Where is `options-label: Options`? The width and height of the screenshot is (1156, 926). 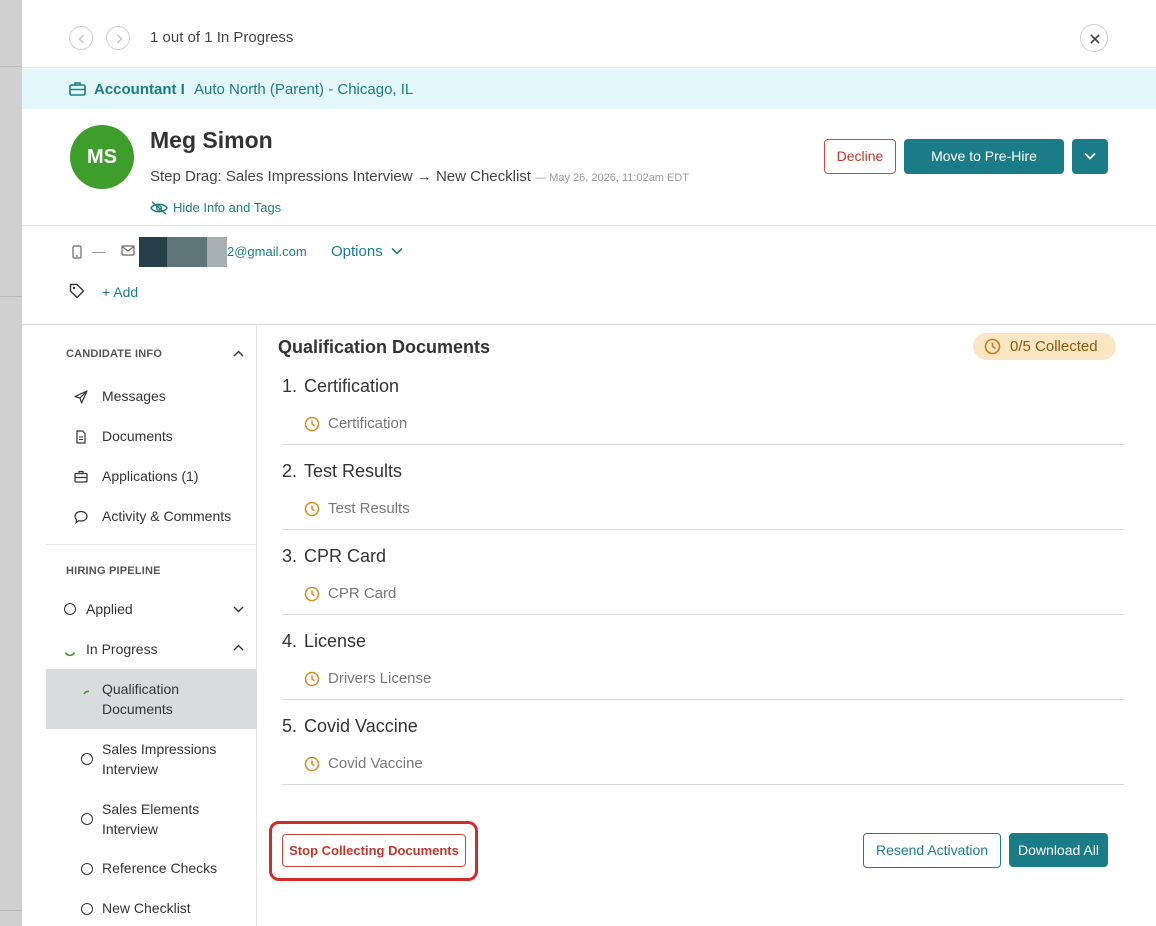 options-label: Options is located at coordinates (357, 251).